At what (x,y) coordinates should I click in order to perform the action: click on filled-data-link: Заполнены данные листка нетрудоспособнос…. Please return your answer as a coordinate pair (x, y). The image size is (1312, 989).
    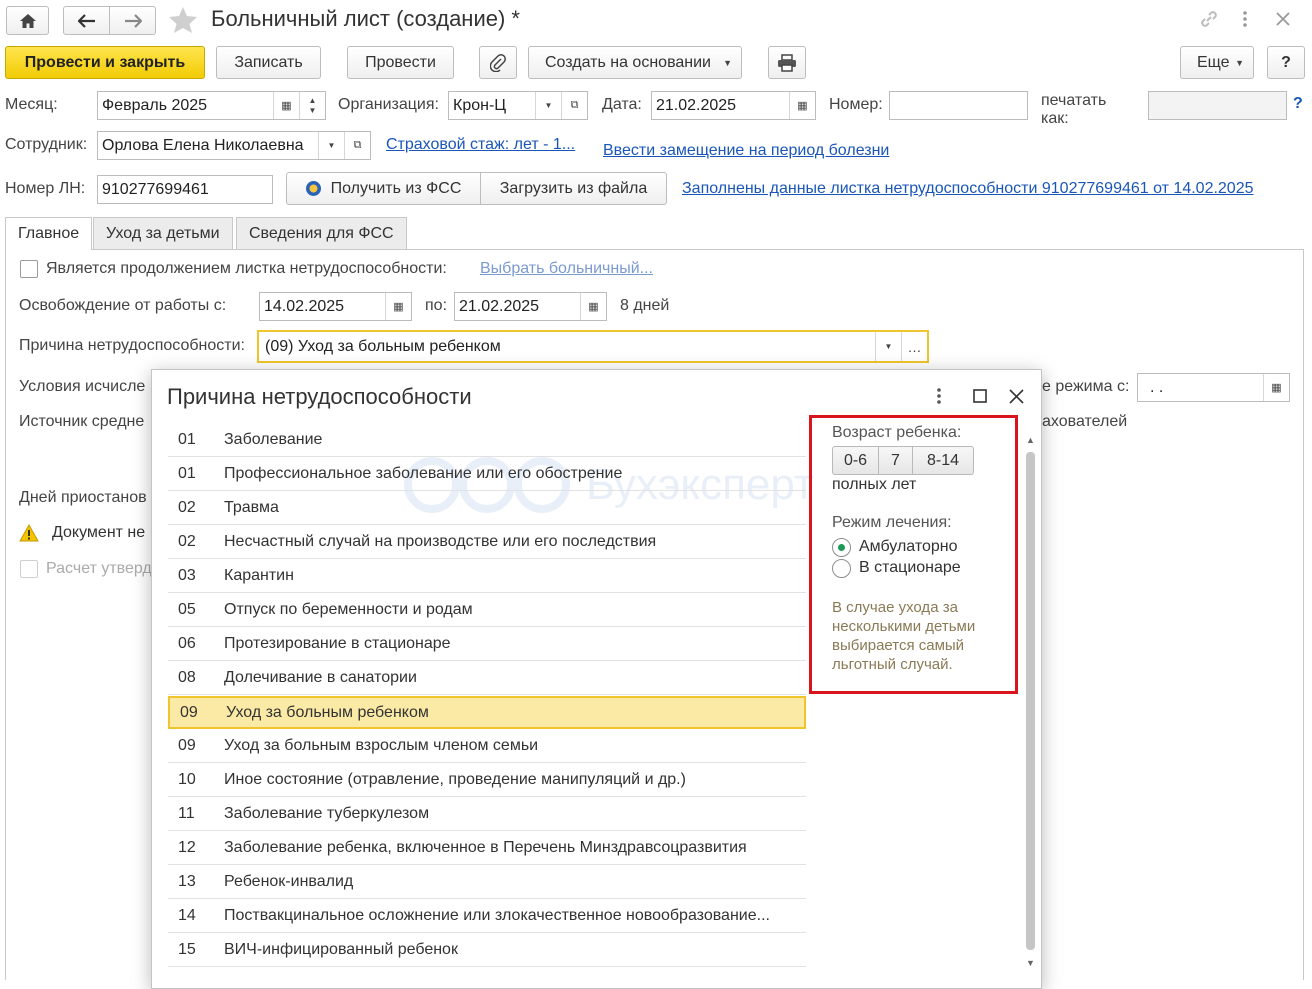
    Looking at the image, I should click on (968, 189).